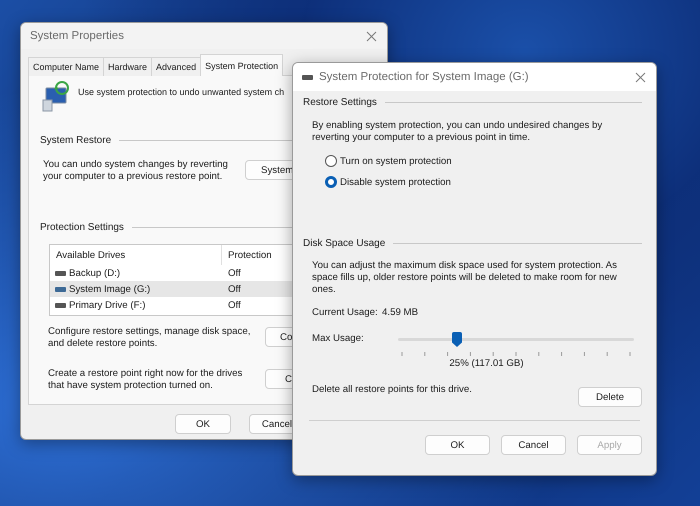 The height and width of the screenshot is (506, 700). Describe the element at coordinates (136, 171) in the screenshot. I see `system-restore-text: You can undo system changes by reverting your computer to a previous restore point.` at that location.